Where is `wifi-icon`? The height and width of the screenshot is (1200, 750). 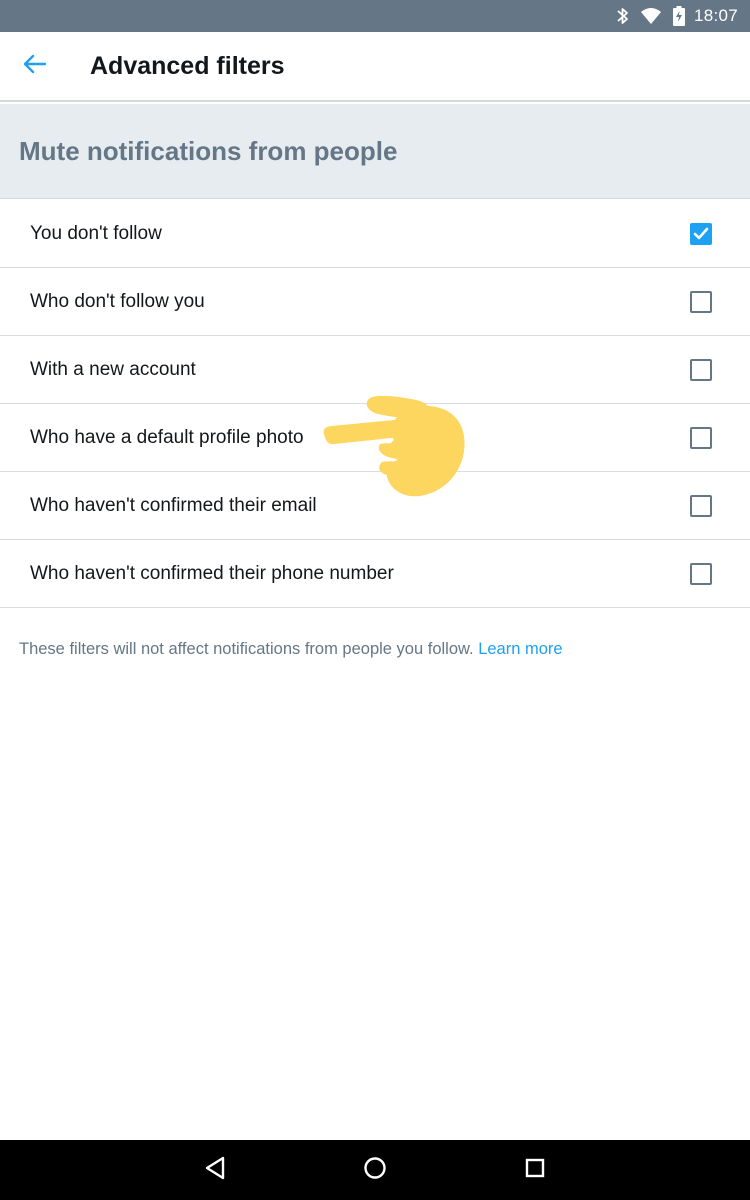 wifi-icon is located at coordinates (651, 16).